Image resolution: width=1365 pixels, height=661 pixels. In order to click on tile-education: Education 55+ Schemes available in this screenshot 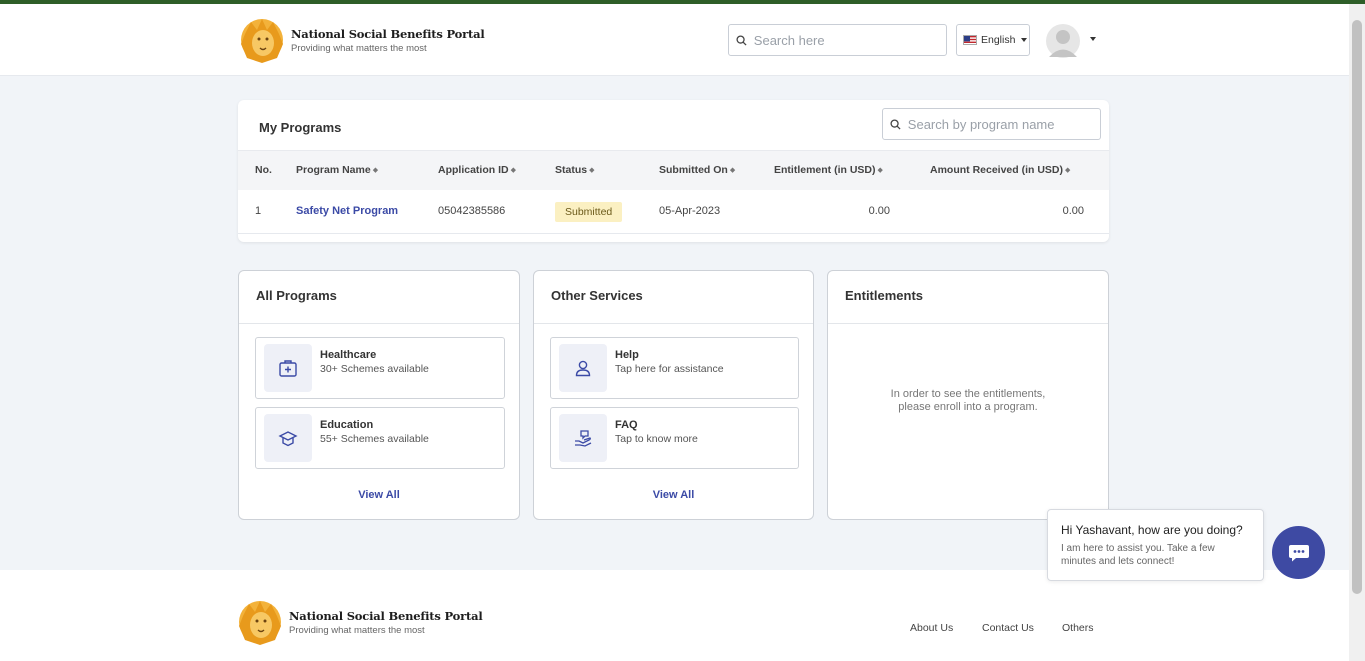, I will do `click(380, 438)`.